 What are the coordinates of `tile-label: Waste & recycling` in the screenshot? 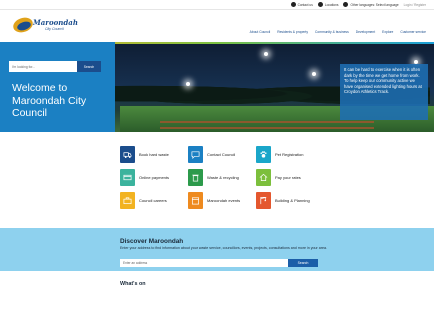 It's located at (223, 177).